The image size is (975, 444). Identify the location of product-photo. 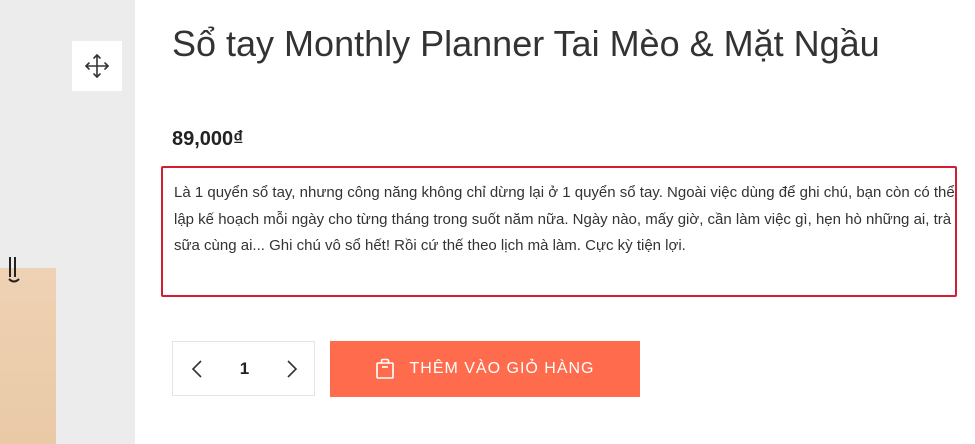
(28, 356).